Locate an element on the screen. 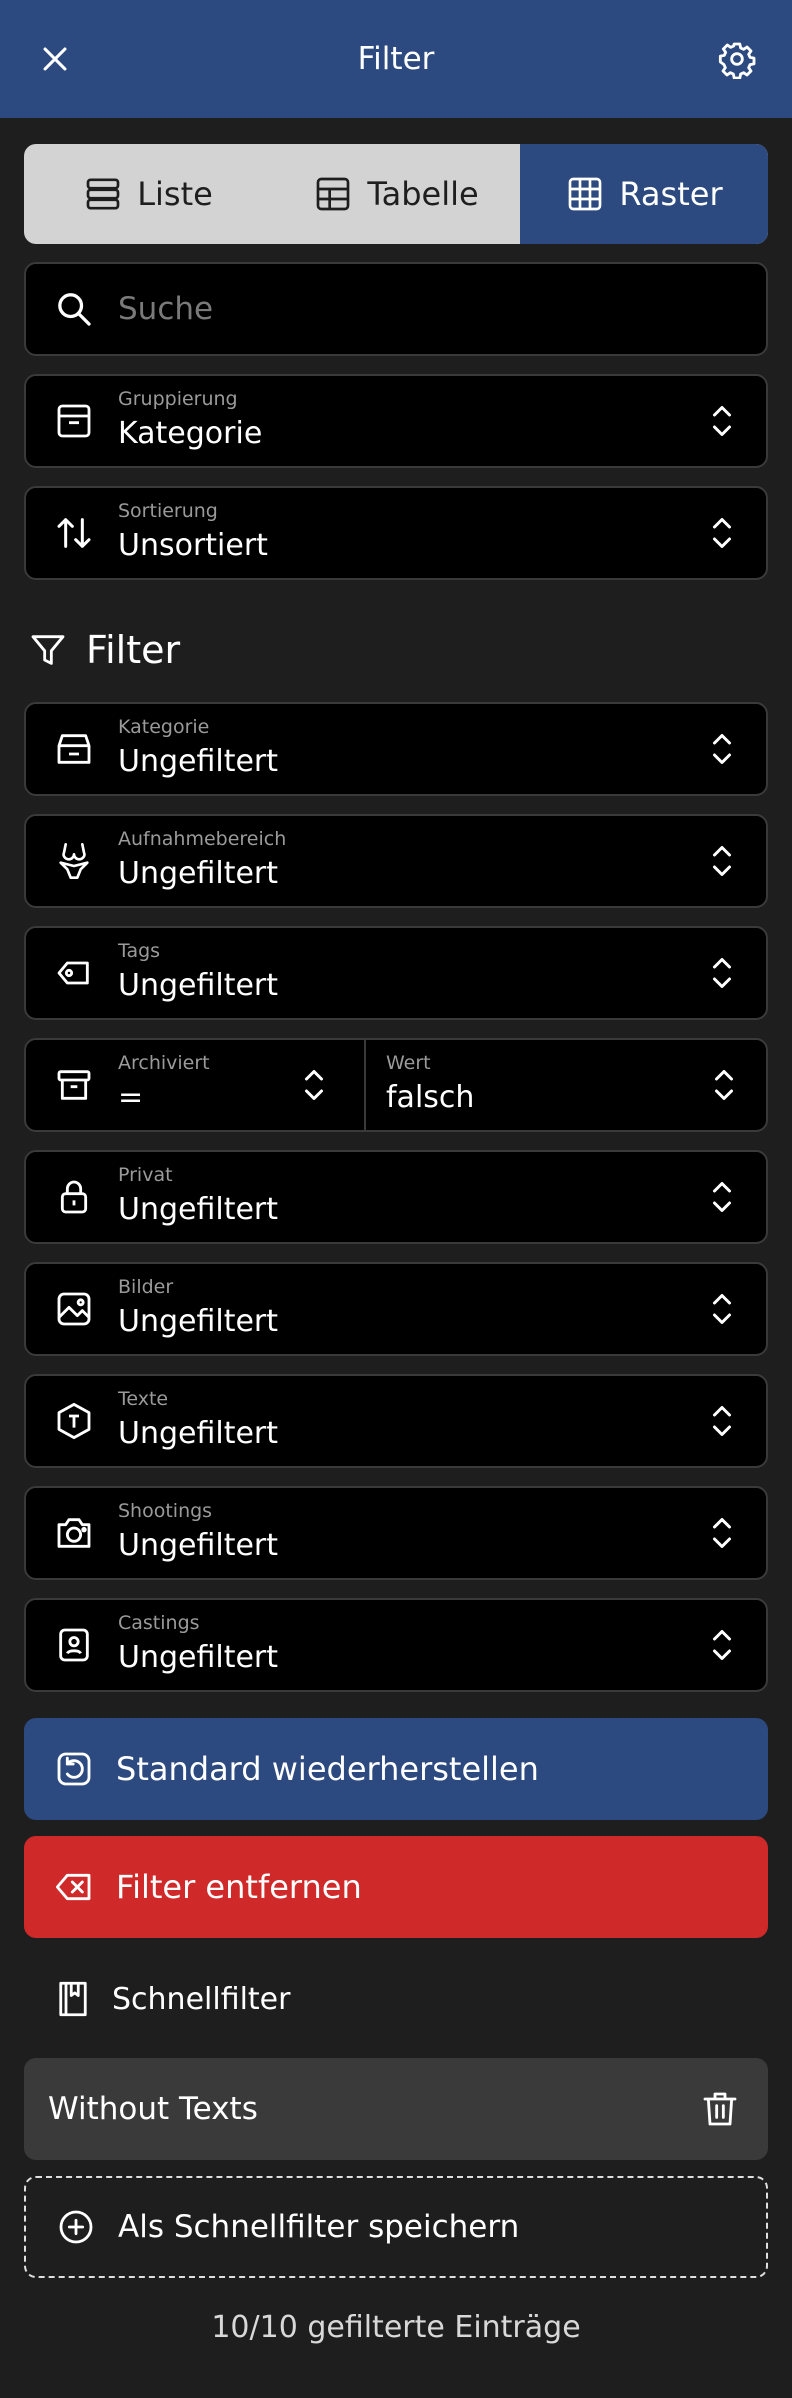 The width and height of the screenshot is (792, 2398). filter-section-title: Filter is located at coordinates (104, 650).